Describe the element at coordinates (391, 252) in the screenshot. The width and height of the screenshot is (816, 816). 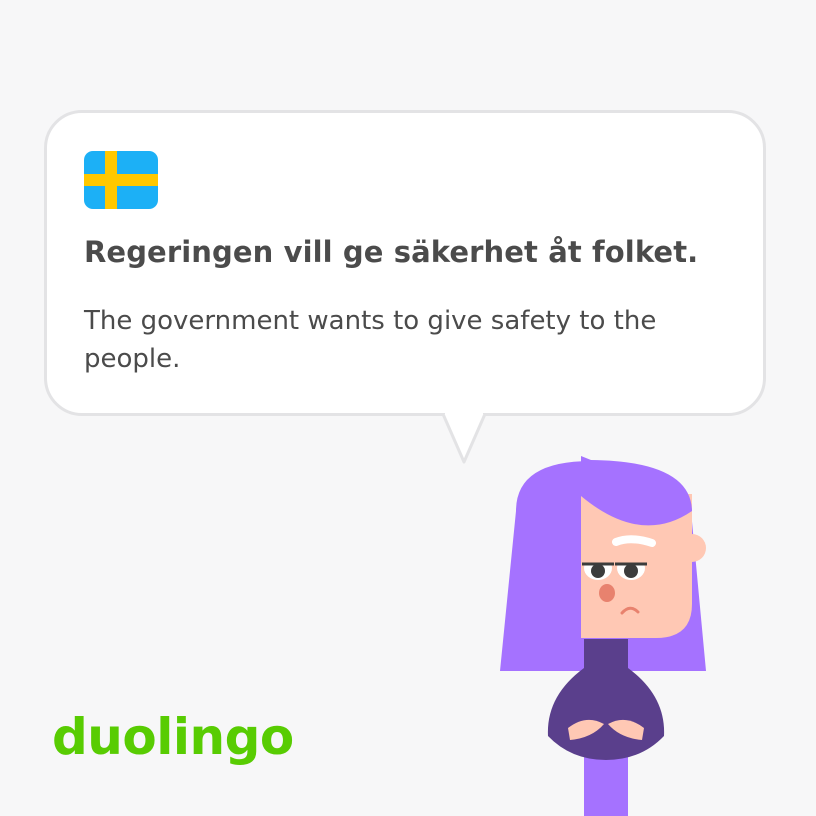
I see `swedish-sentence: Regeringen vill ge säkerhet åt folket.` at that location.